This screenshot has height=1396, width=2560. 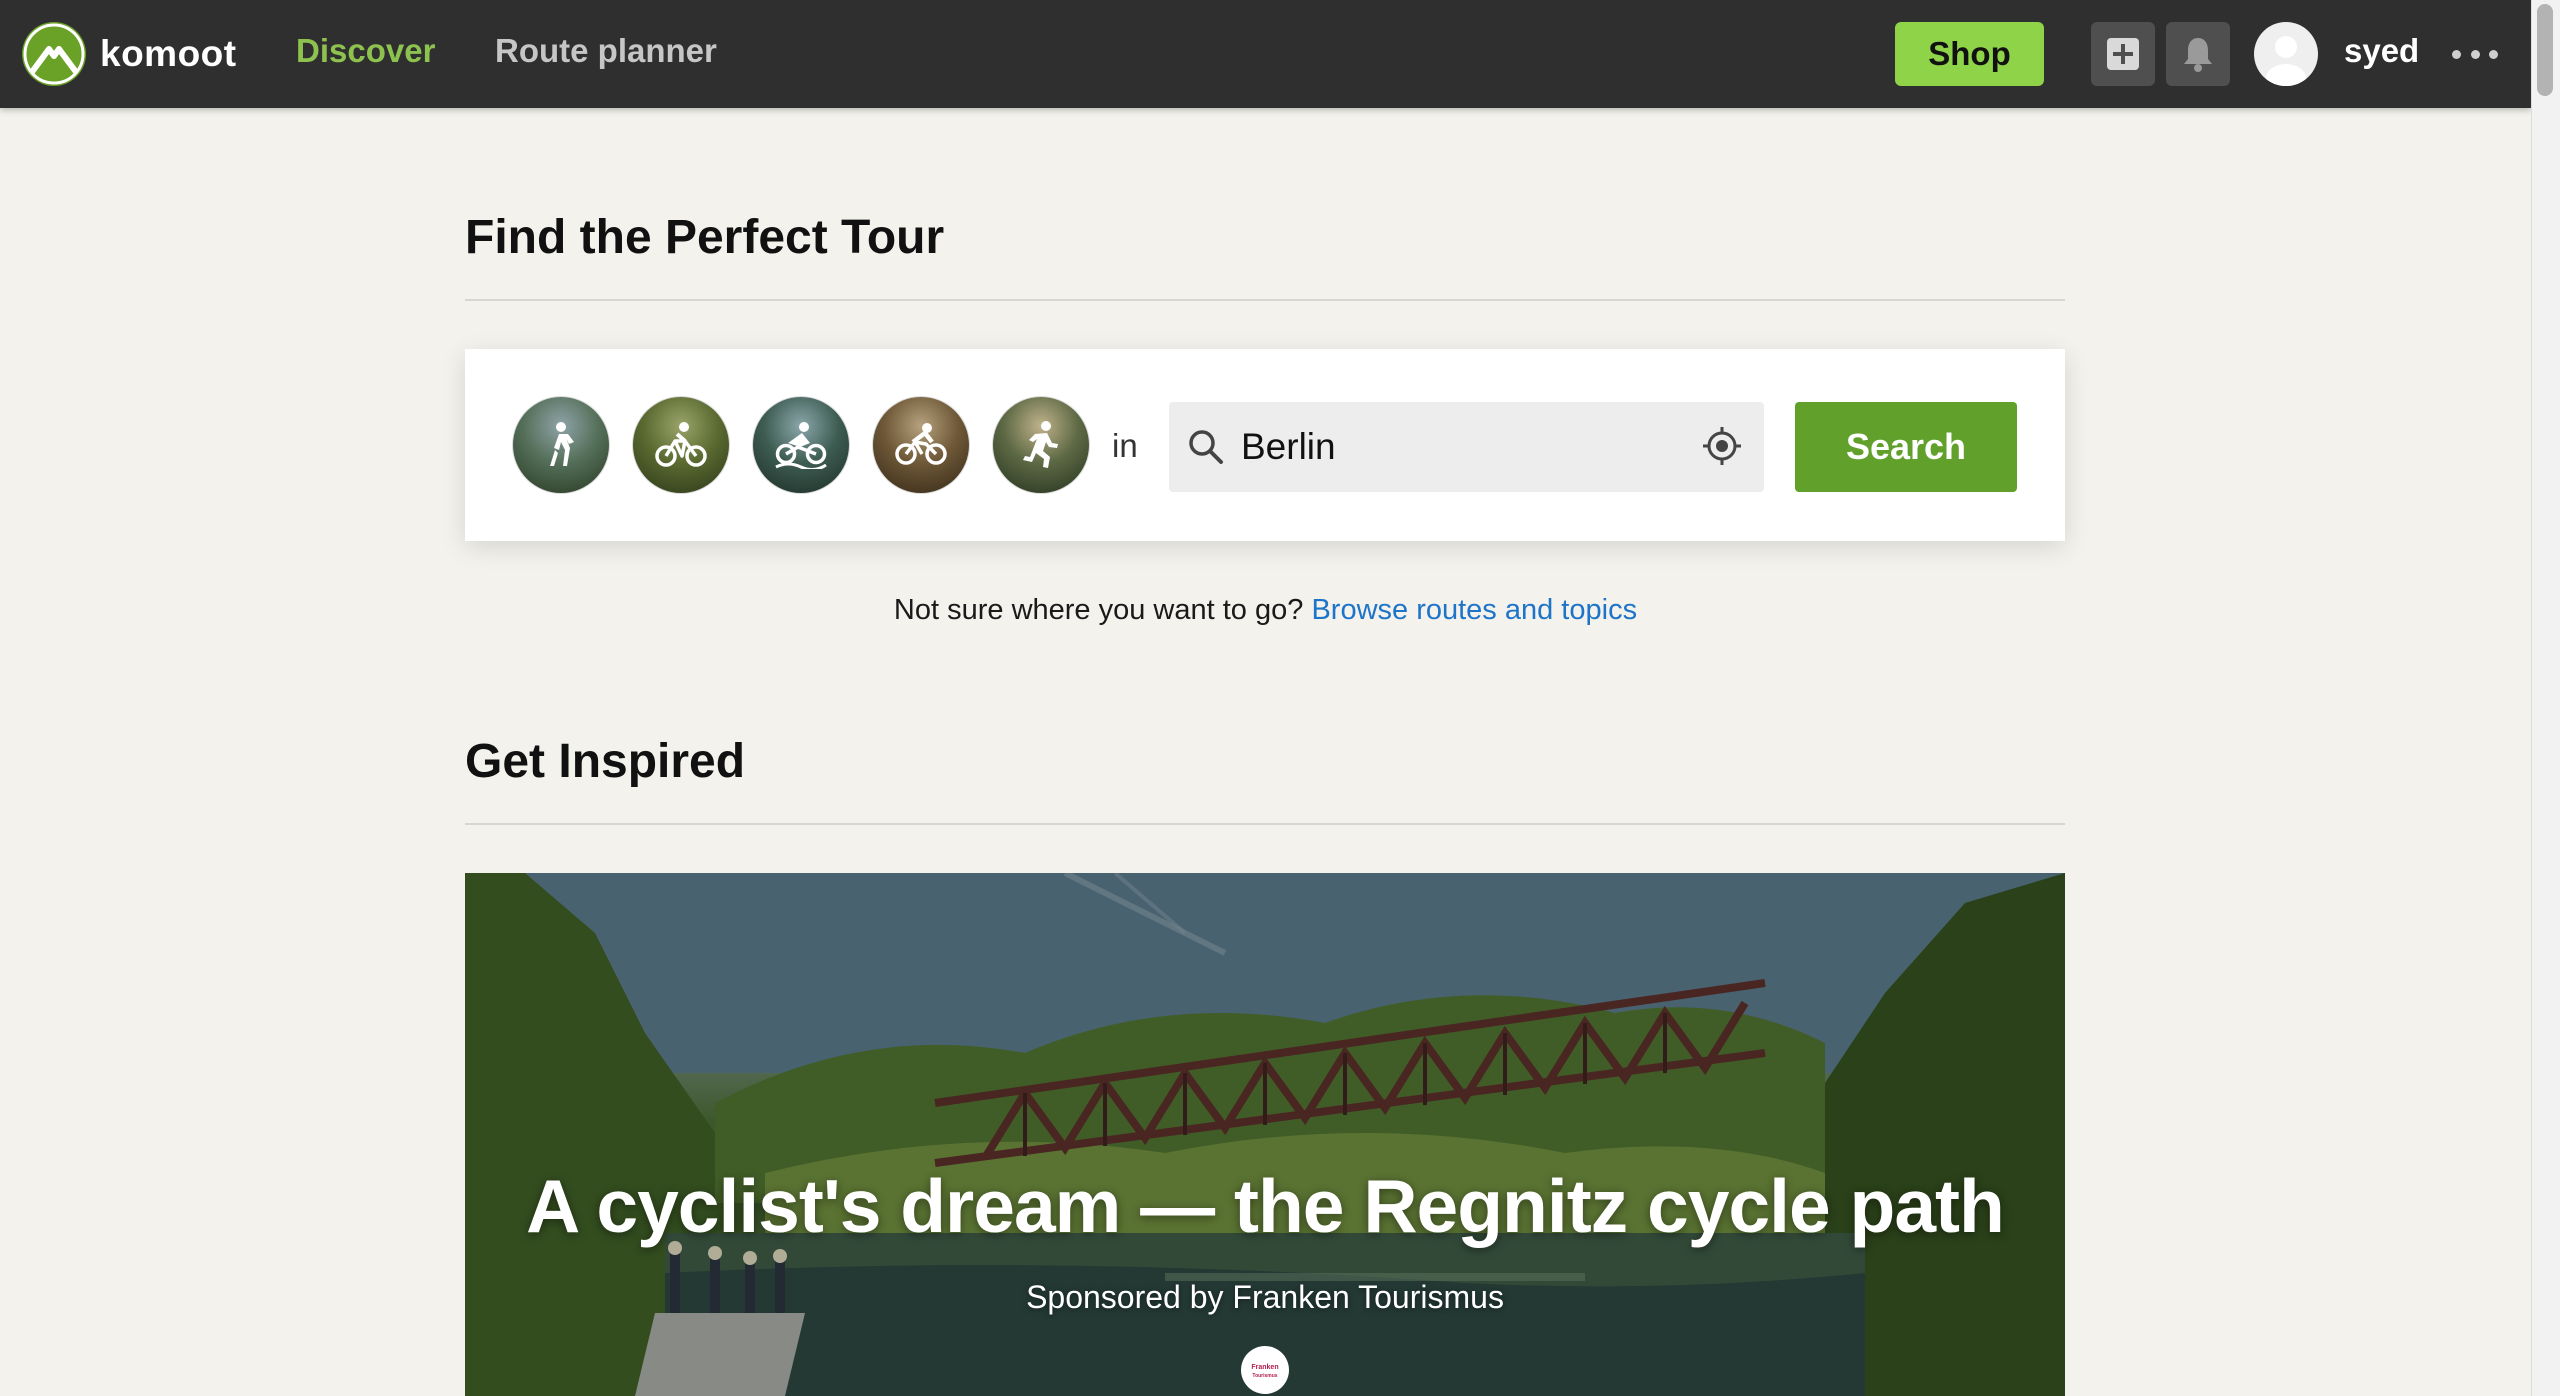 I want to click on magnifier-icon, so click(x=1206, y=447).